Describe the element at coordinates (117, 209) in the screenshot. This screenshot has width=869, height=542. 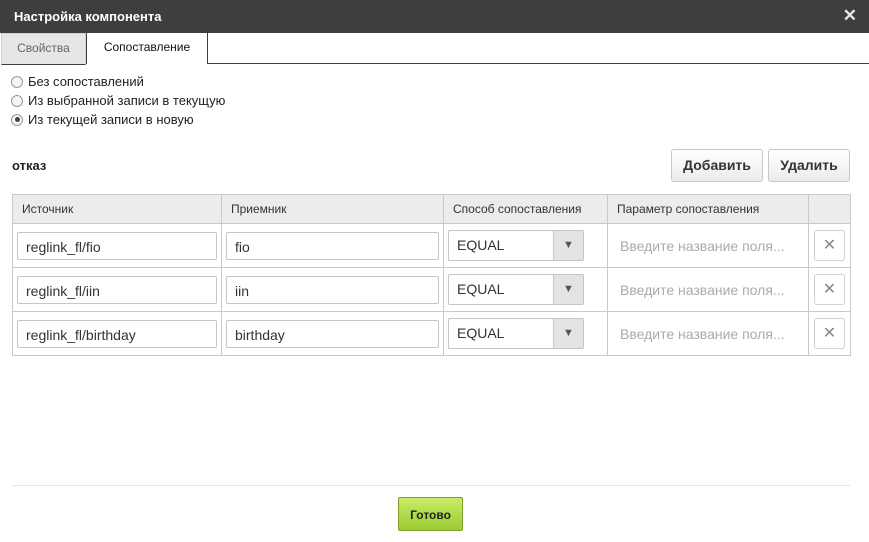
I see `column-header-source: Источник` at that location.